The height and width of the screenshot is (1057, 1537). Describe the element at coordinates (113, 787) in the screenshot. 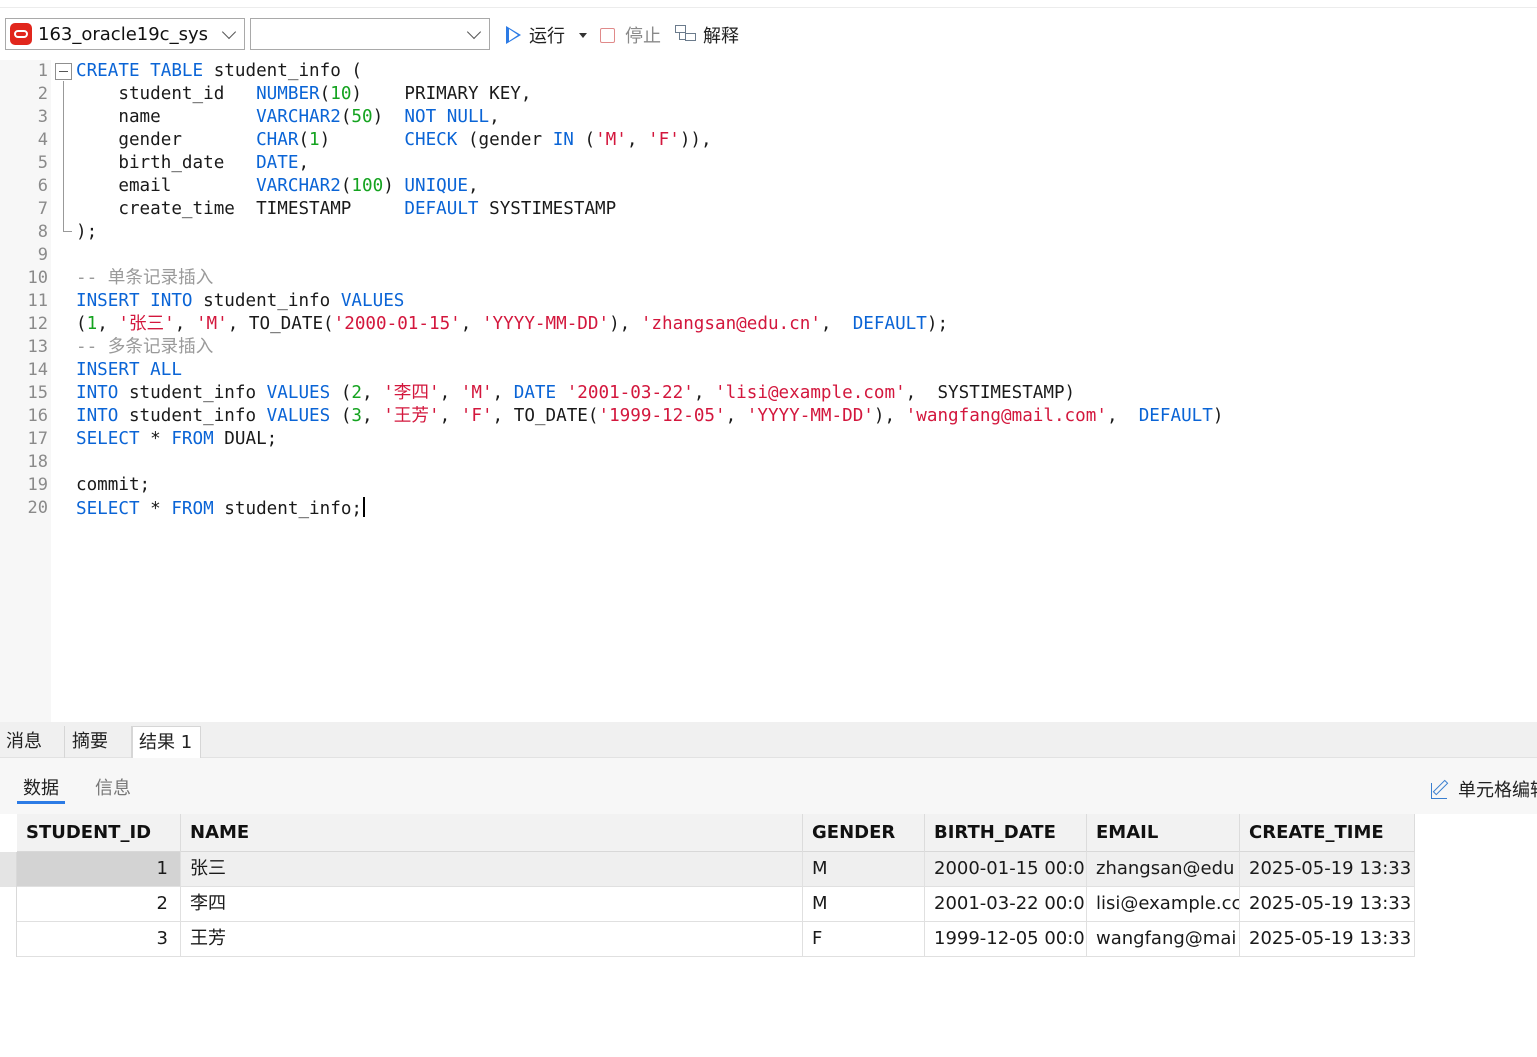

I see `subtab-info: 信息` at that location.